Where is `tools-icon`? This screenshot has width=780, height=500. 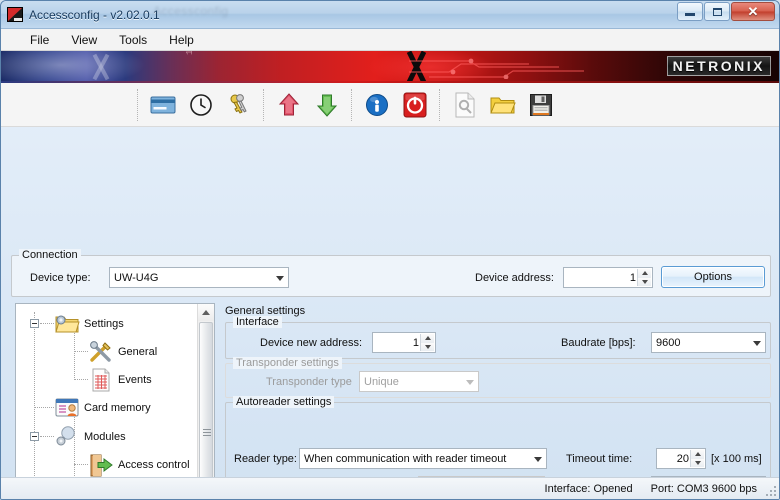
tools-icon is located at coordinates (101, 352).